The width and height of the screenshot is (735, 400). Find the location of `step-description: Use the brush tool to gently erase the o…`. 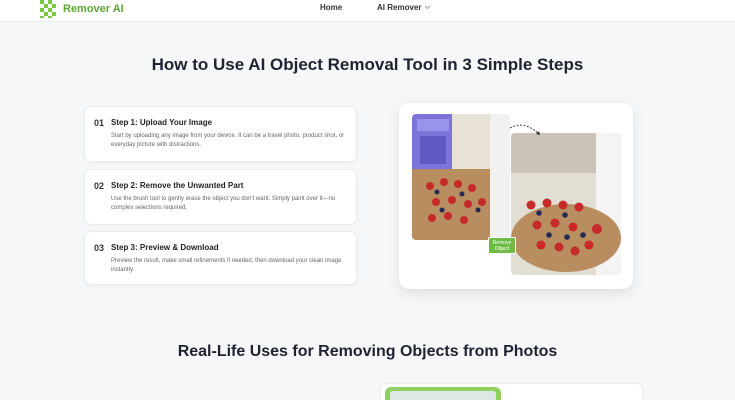

step-description: Use the brush tool to gently erase the o… is located at coordinates (223, 203).